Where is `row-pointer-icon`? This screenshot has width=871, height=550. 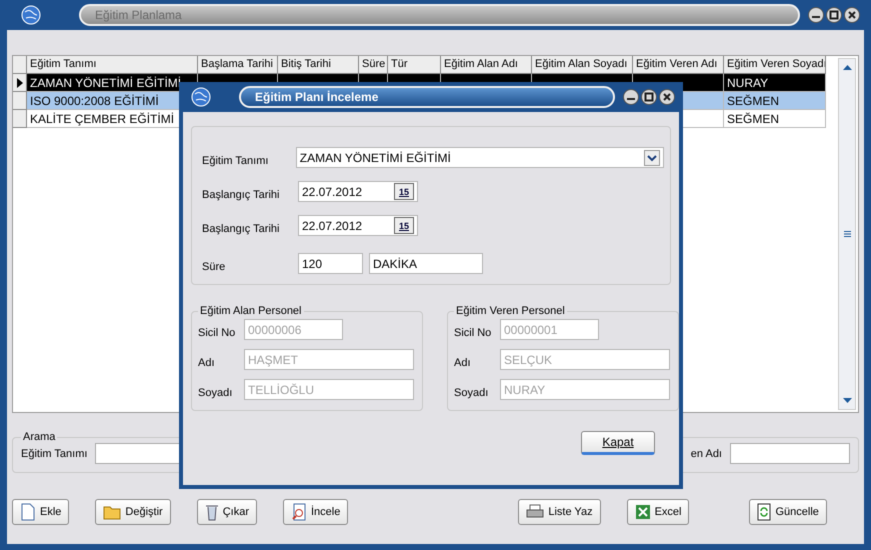 row-pointer-icon is located at coordinates (19, 83).